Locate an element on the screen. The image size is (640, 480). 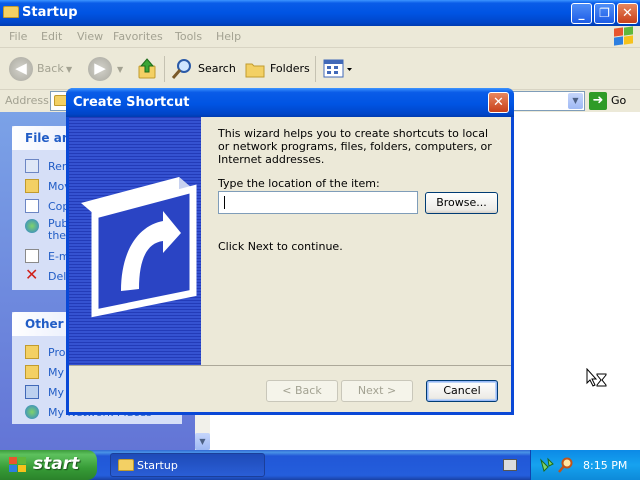
delete-icon: ✕ is located at coordinates (32, 274).